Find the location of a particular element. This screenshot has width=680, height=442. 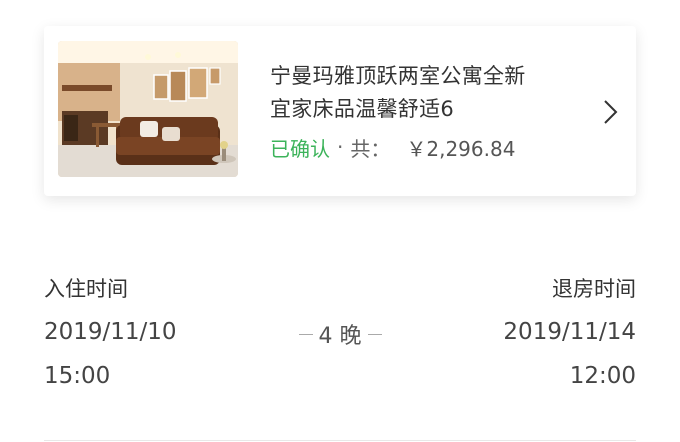

section-divider is located at coordinates (340, 440).